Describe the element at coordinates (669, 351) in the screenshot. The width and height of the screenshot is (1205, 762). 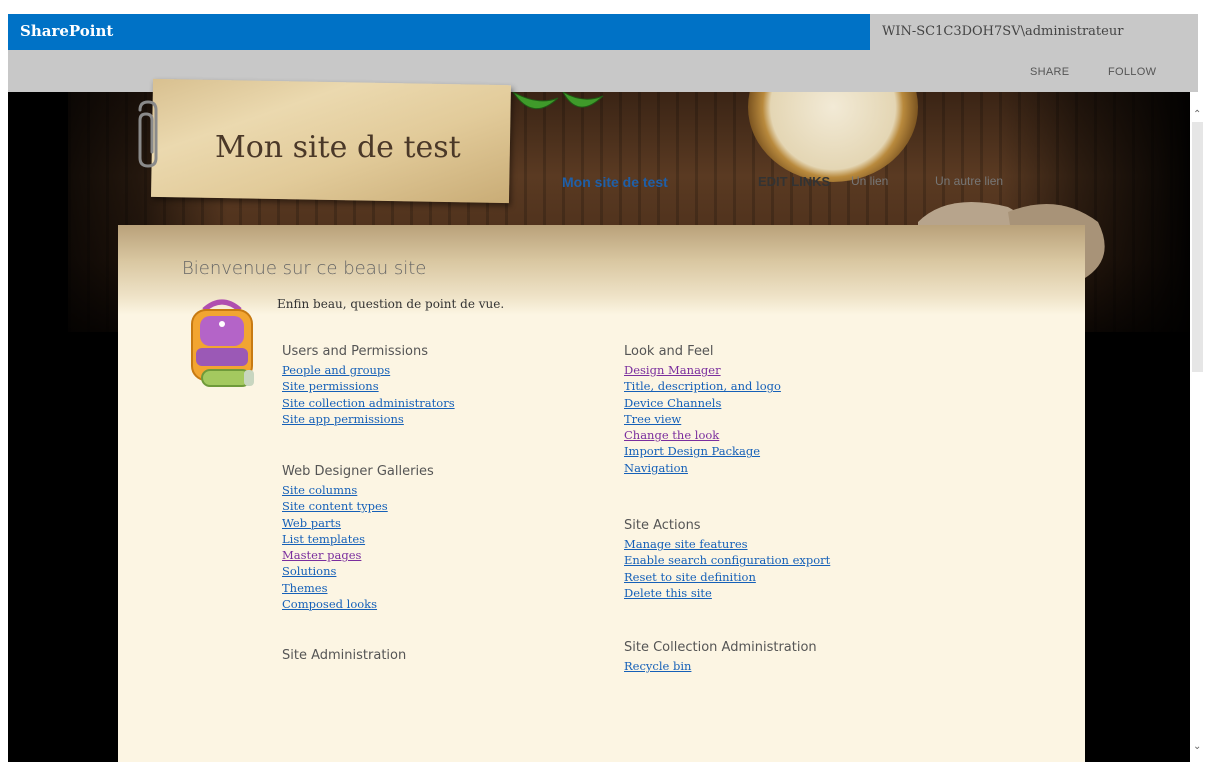
I see `section-heading: Look and Feel` at that location.